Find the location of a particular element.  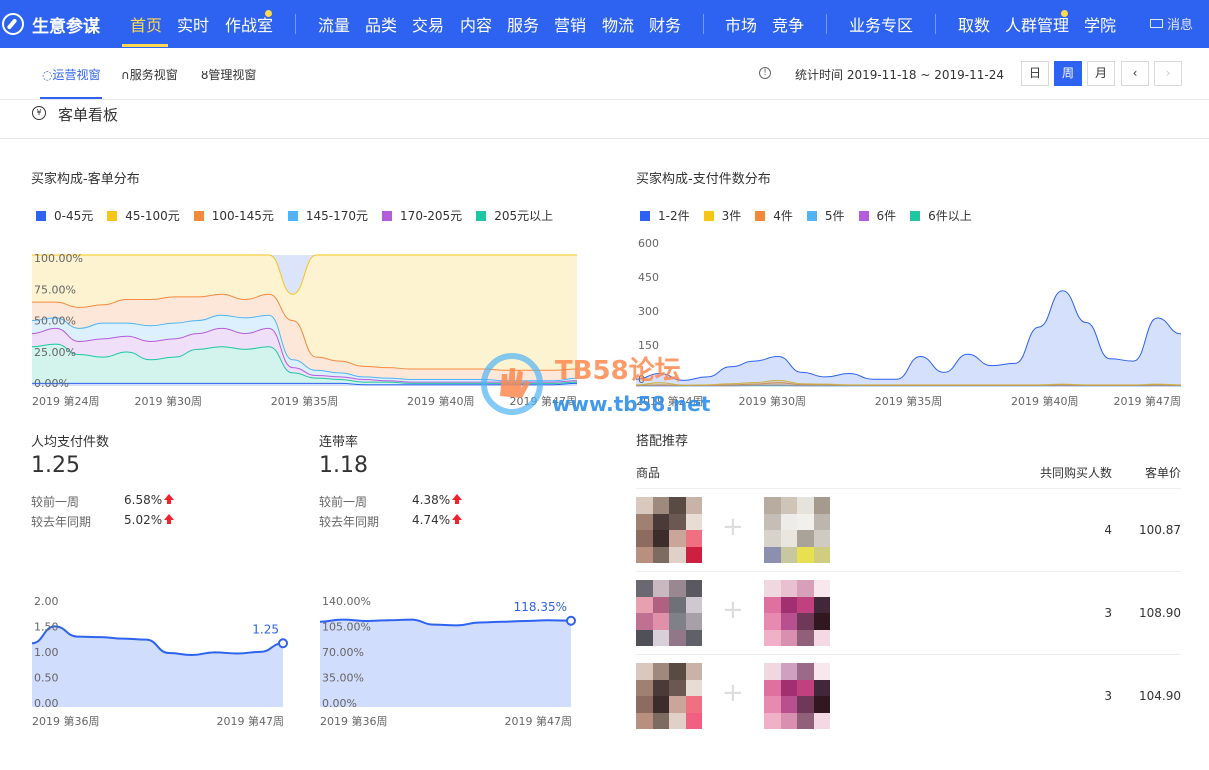

info-icon: ! is located at coordinates (765, 73).